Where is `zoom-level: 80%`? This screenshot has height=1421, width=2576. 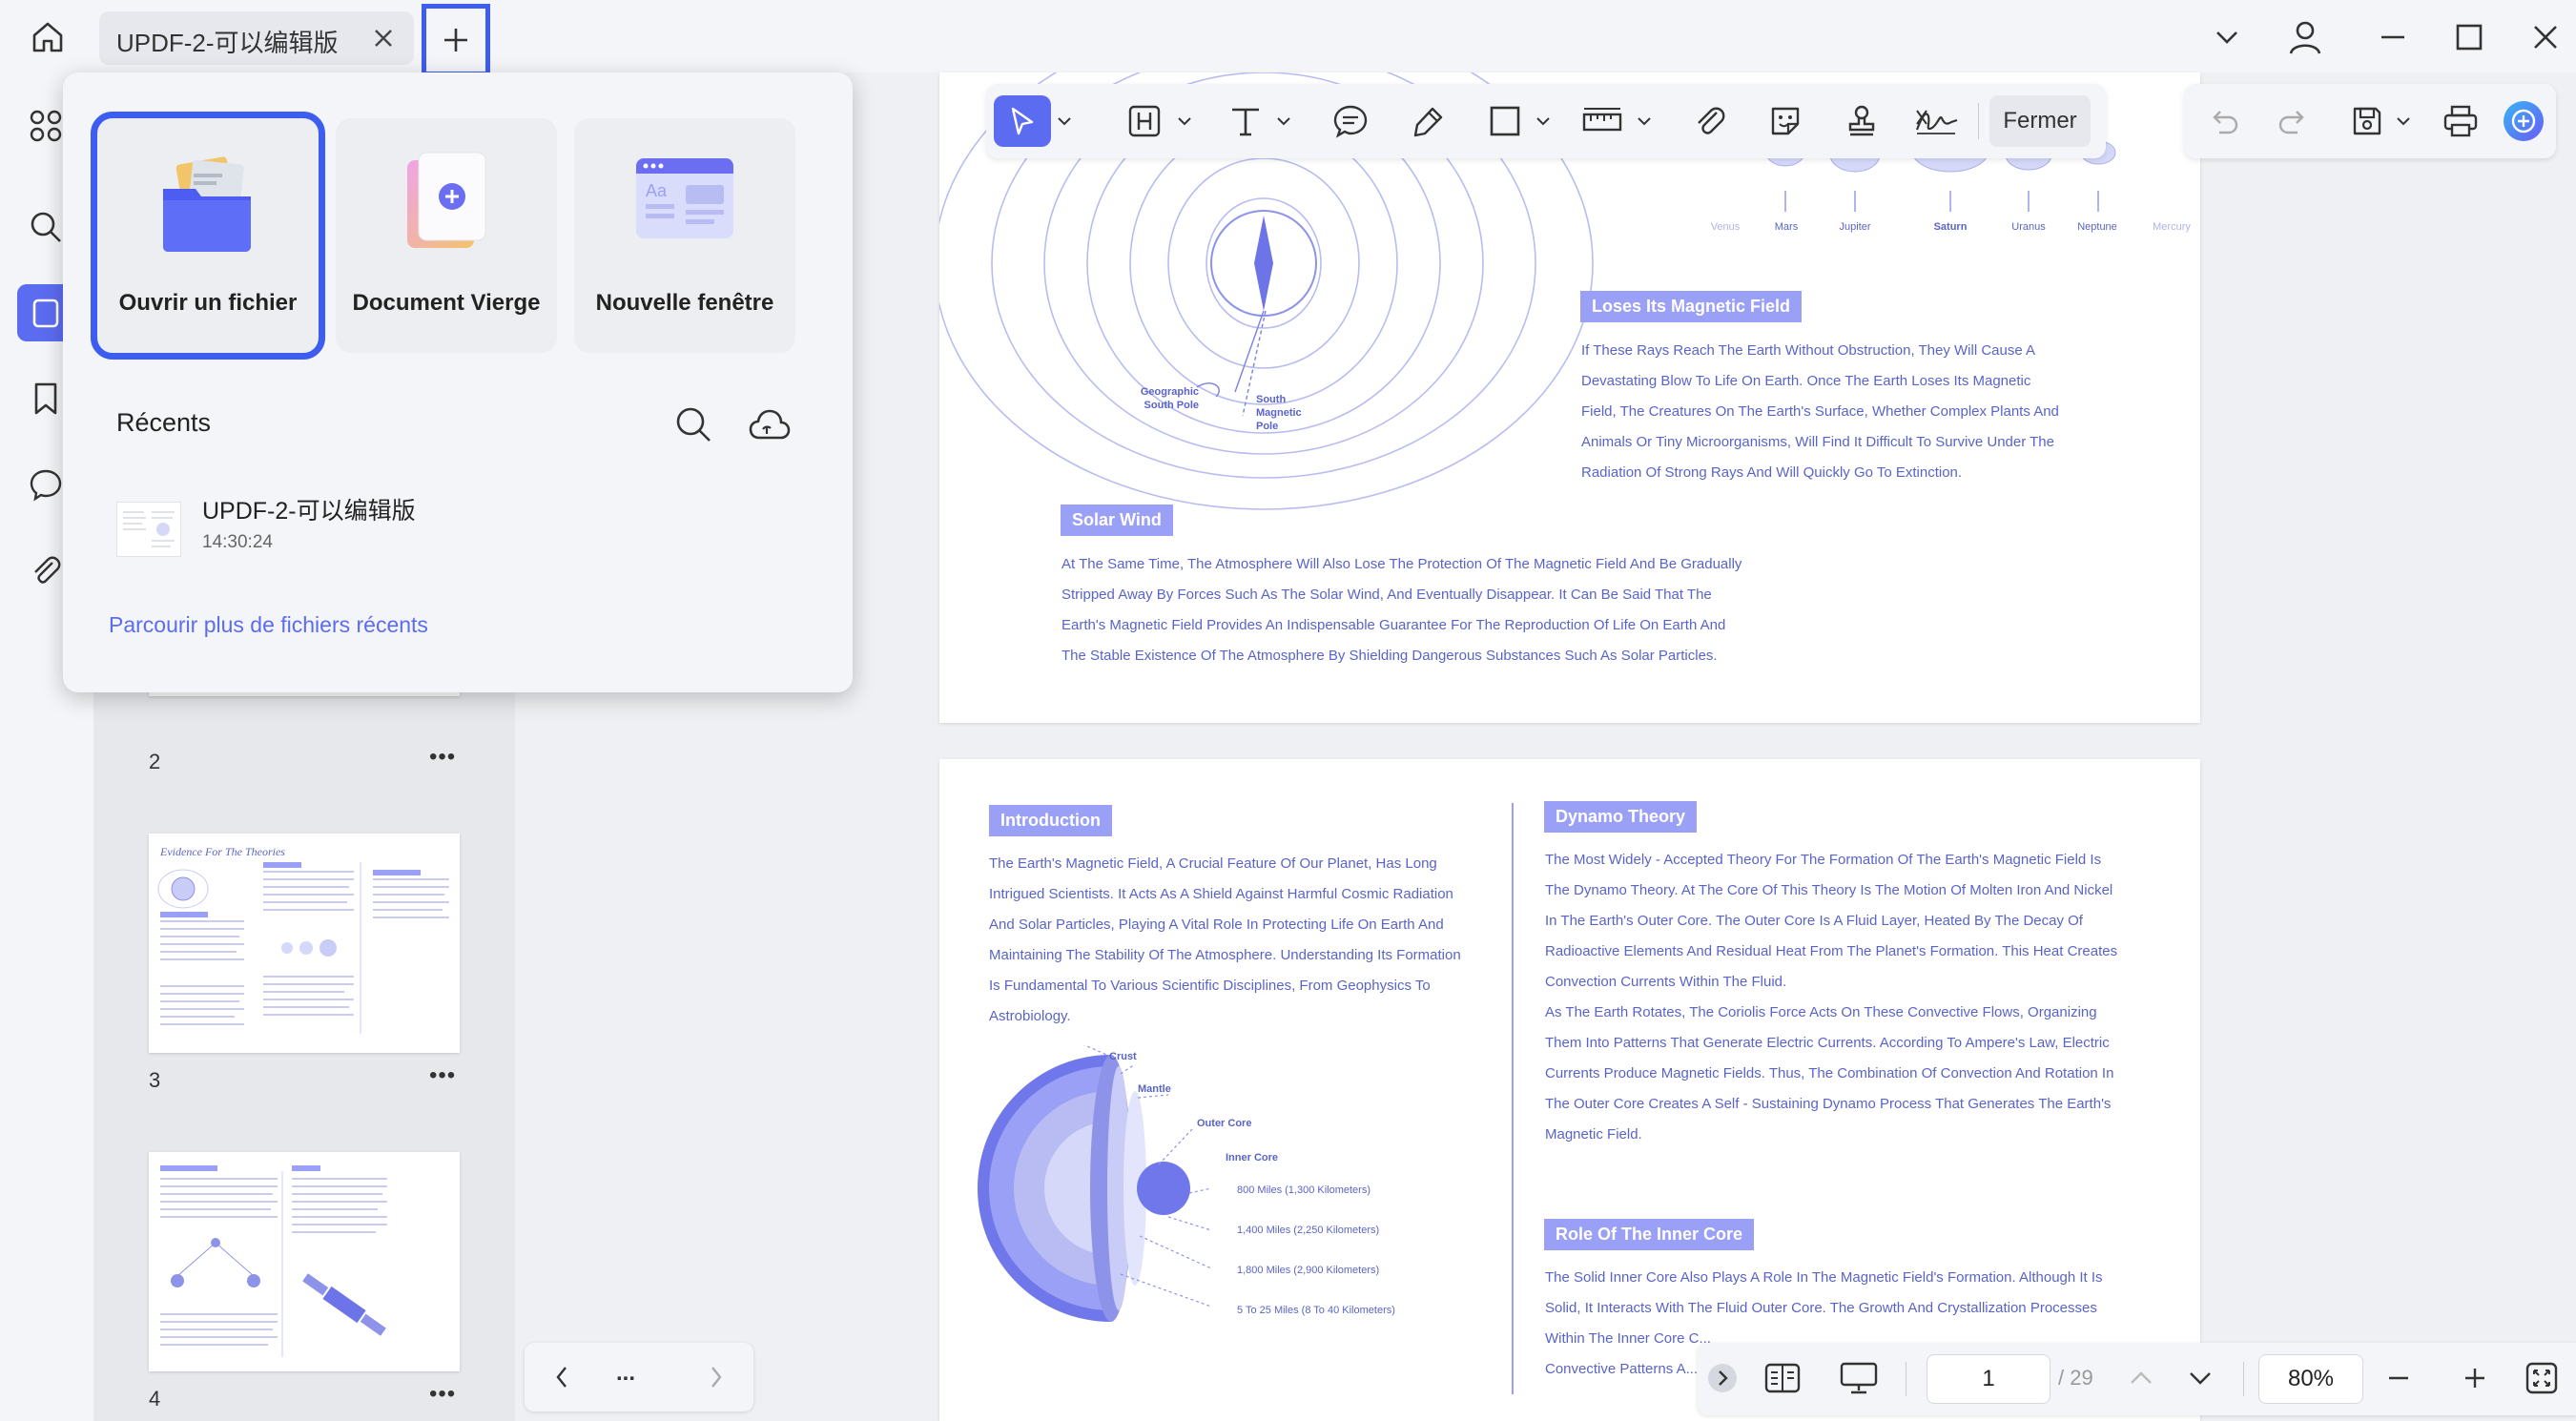 zoom-level: 80% is located at coordinates (2310, 1379).